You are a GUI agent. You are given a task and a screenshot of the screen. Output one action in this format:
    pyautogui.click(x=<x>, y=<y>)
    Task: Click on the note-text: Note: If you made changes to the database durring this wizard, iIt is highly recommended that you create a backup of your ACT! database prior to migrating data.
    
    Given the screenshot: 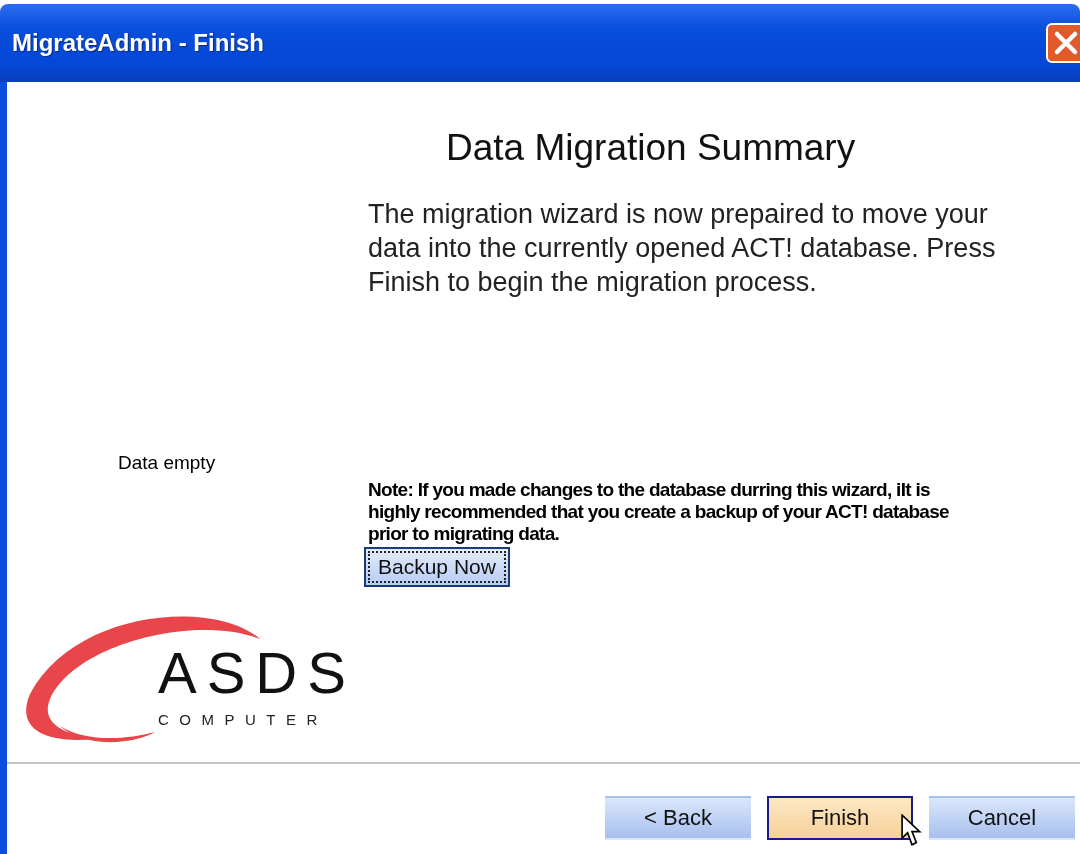 What is the action you would take?
    pyautogui.click(x=659, y=512)
    